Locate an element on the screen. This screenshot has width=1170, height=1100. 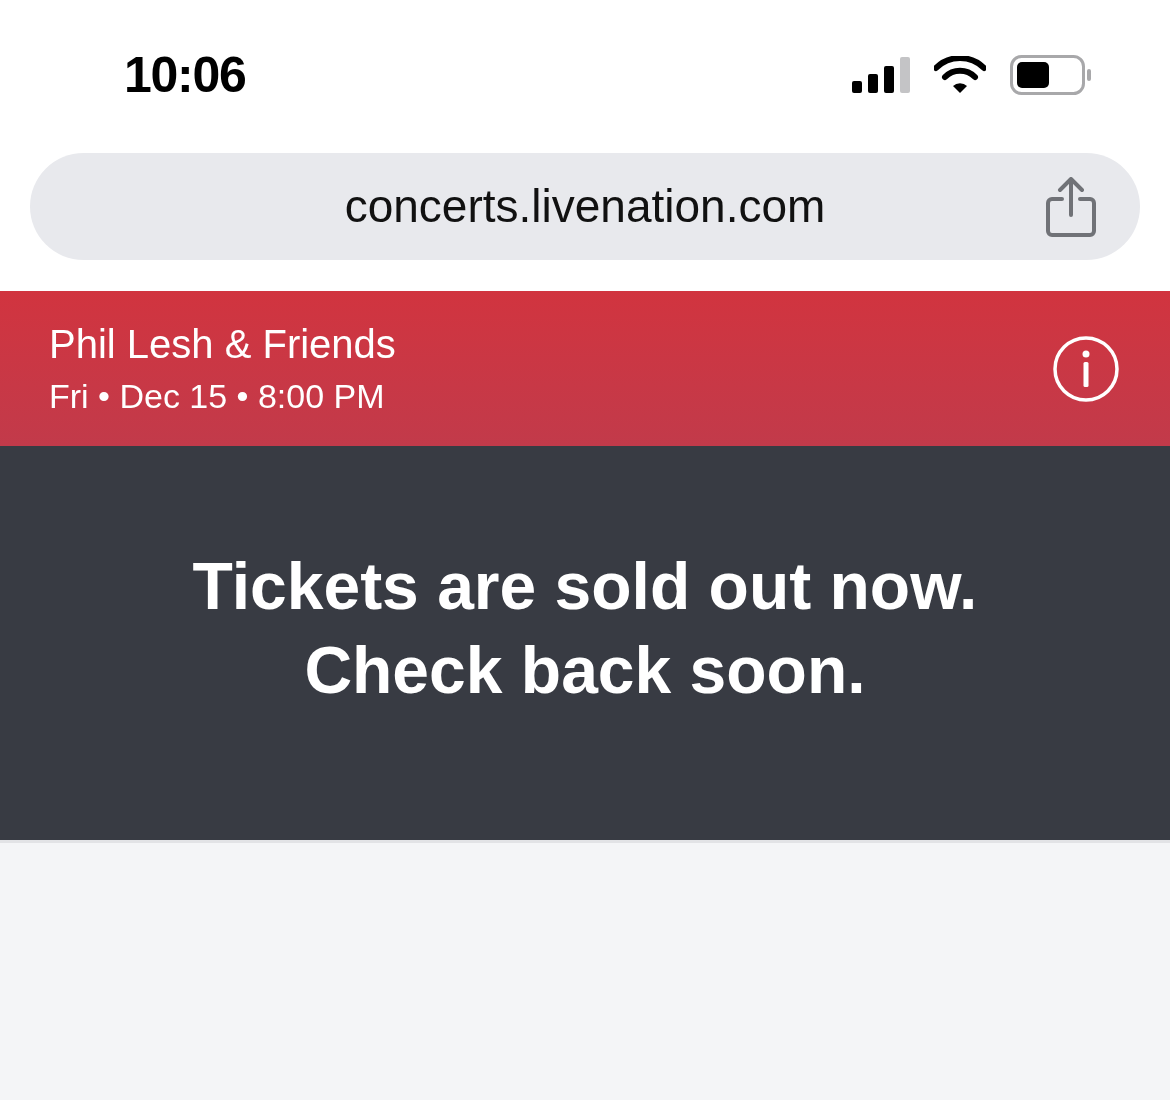
battery-icon is located at coordinates (1051, 75).